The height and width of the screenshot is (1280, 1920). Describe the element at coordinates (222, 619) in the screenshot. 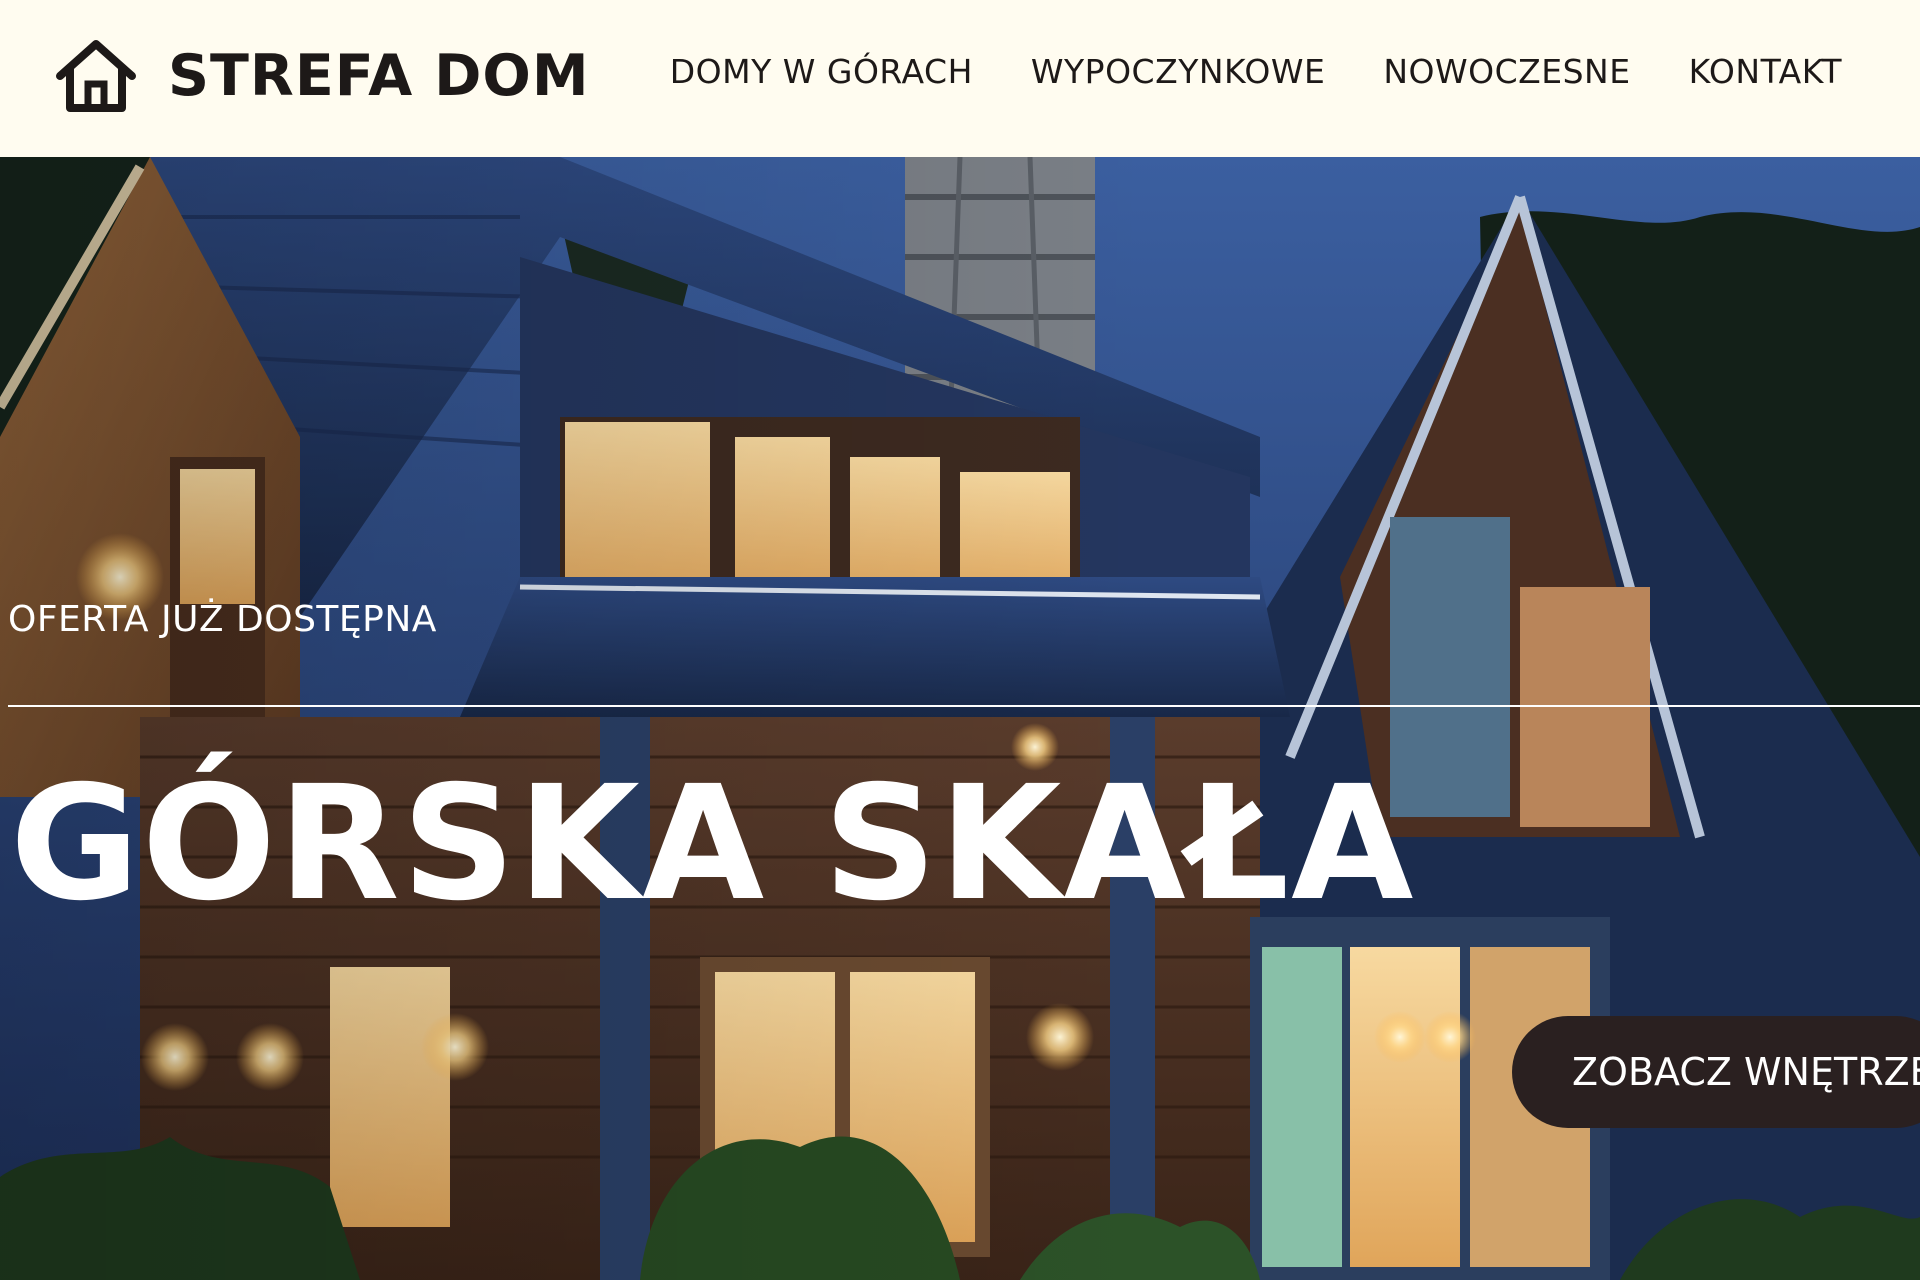

I see `hero-eyebrow: OFERTA JUŻ DOSTĘPNA` at that location.